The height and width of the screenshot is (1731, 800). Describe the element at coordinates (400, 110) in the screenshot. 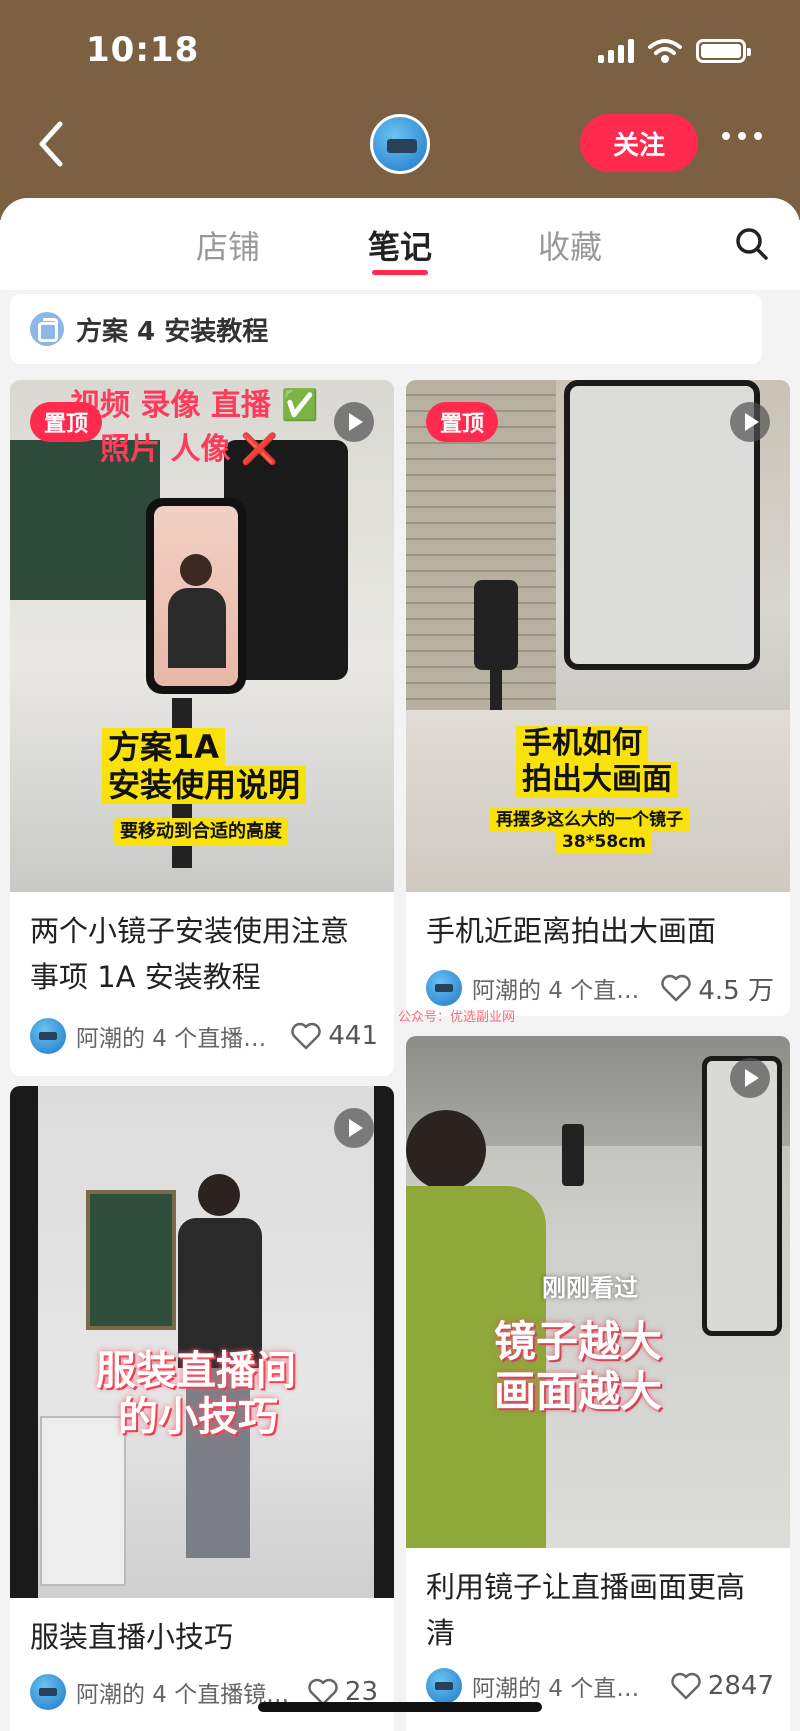

I see `profile-header: 10:18 关注` at that location.